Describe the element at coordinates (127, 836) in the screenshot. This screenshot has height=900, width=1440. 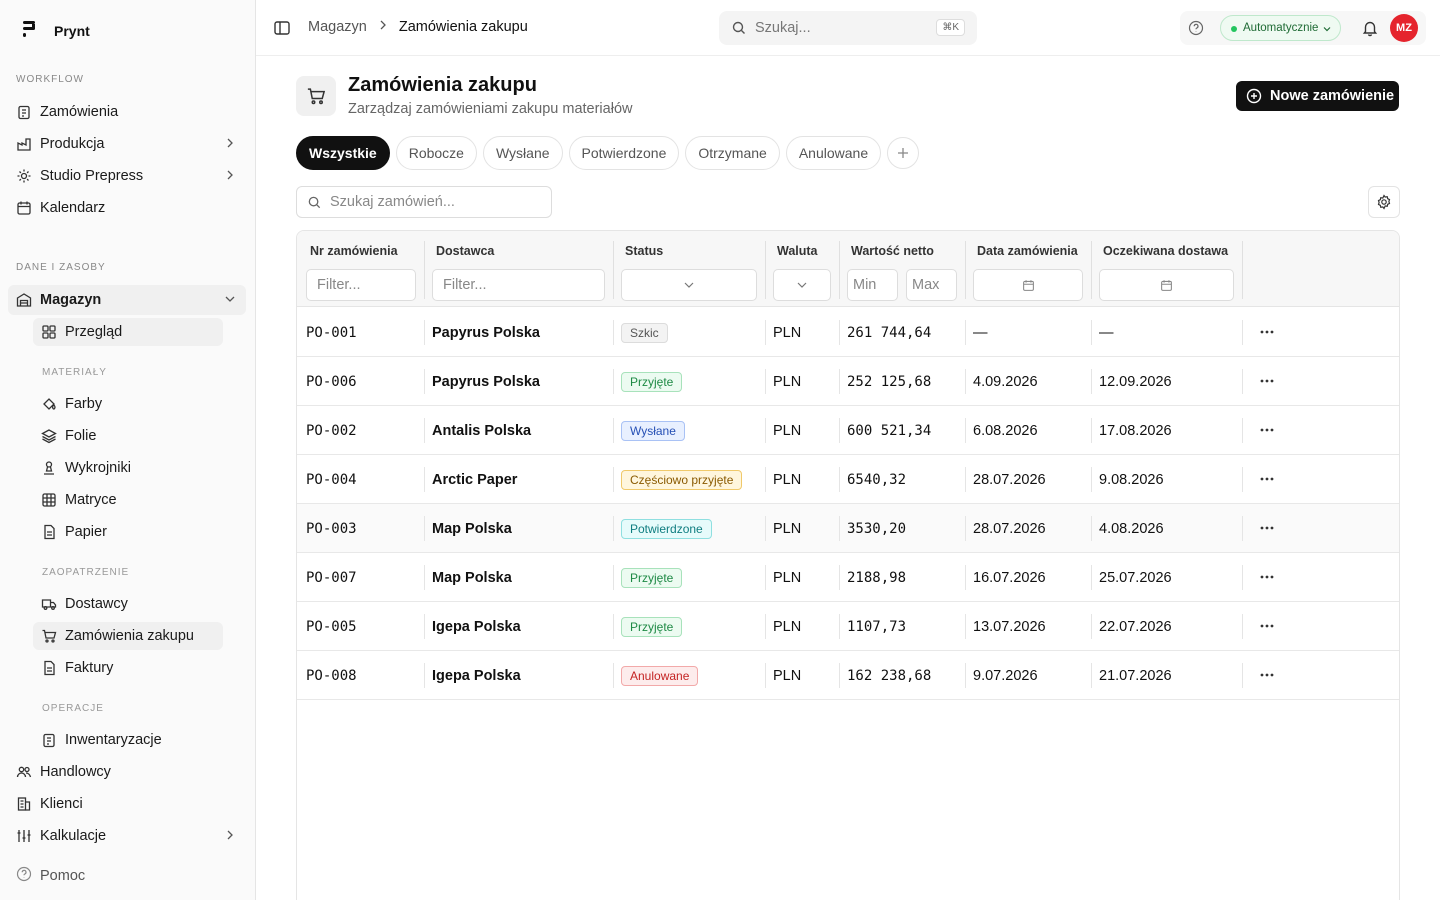
I see `sidebar-item-kalkulacje: Kalkulacje` at that location.